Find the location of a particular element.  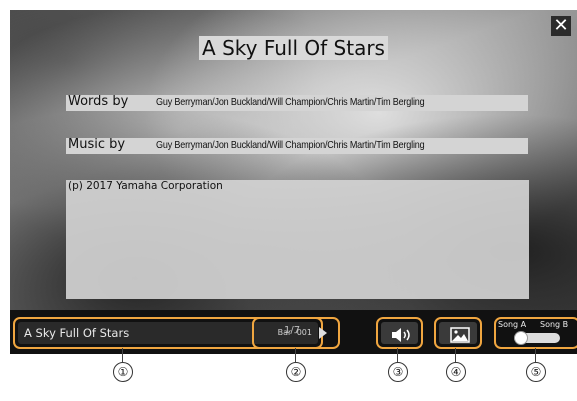

close-icon: ✕ is located at coordinates (561, 25).